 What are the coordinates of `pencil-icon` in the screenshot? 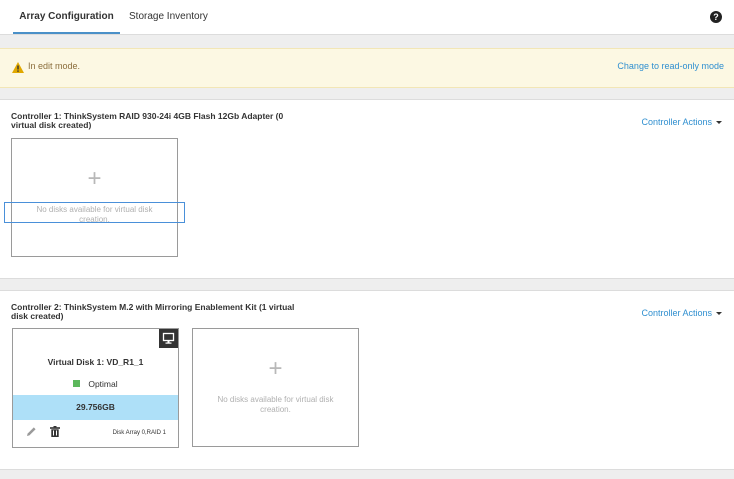 It's located at (31, 431).